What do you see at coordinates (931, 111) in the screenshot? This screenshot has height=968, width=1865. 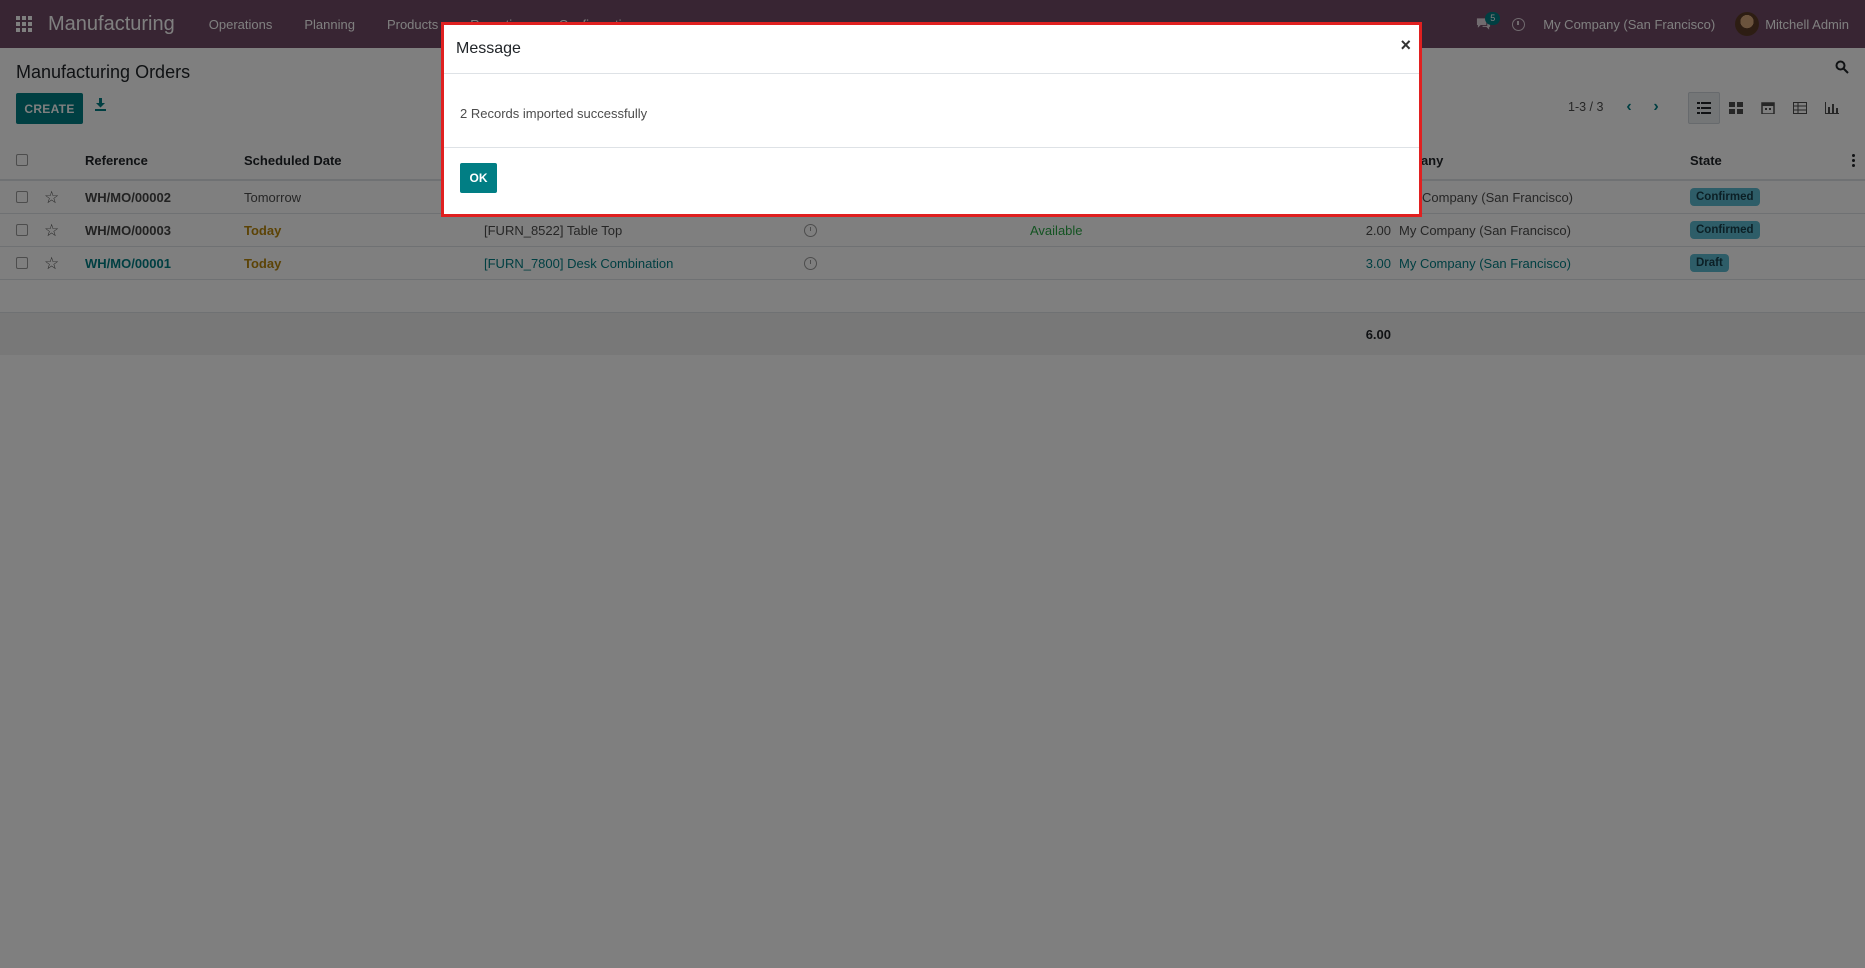 I see `dialog-body: 2 Records imported successfully` at bounding box center [931, 111].